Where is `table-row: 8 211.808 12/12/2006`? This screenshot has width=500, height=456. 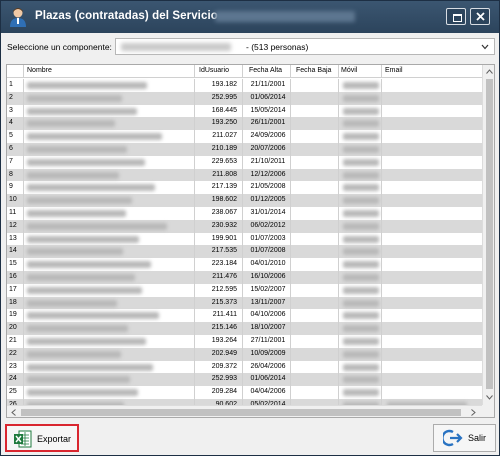
table-row: 8 211.808 12/12/2006 is located at coordinates (244, 175).